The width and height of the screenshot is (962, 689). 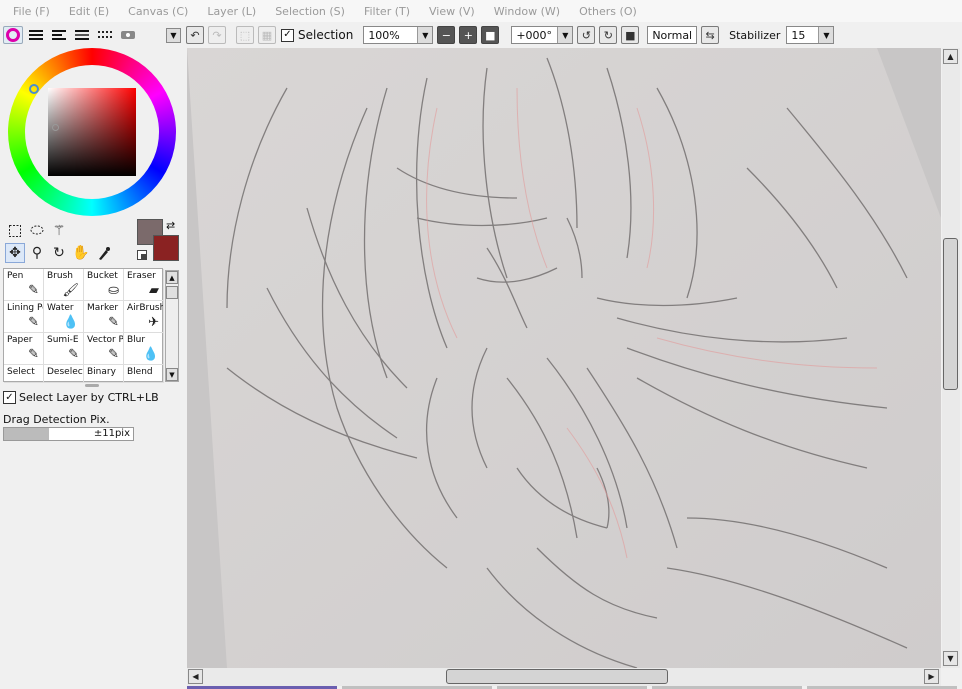 I want to click on rotate-reset-button: ■, so click(x=630, y=35).